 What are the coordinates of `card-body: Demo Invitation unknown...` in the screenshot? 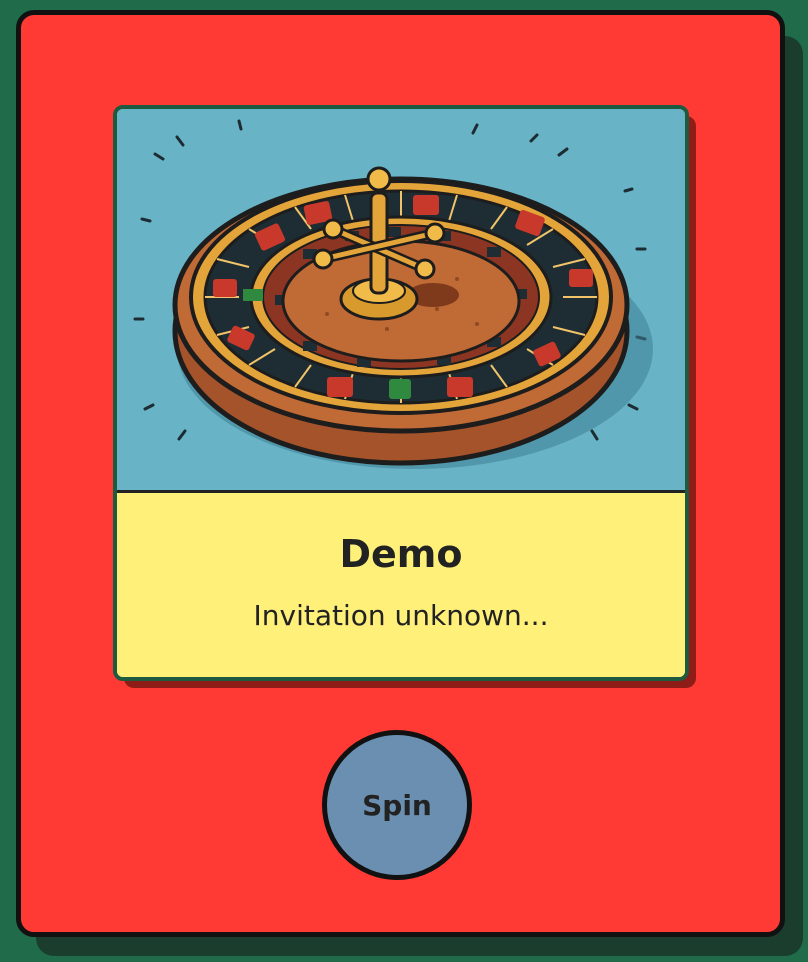 It's located at (401, 585).